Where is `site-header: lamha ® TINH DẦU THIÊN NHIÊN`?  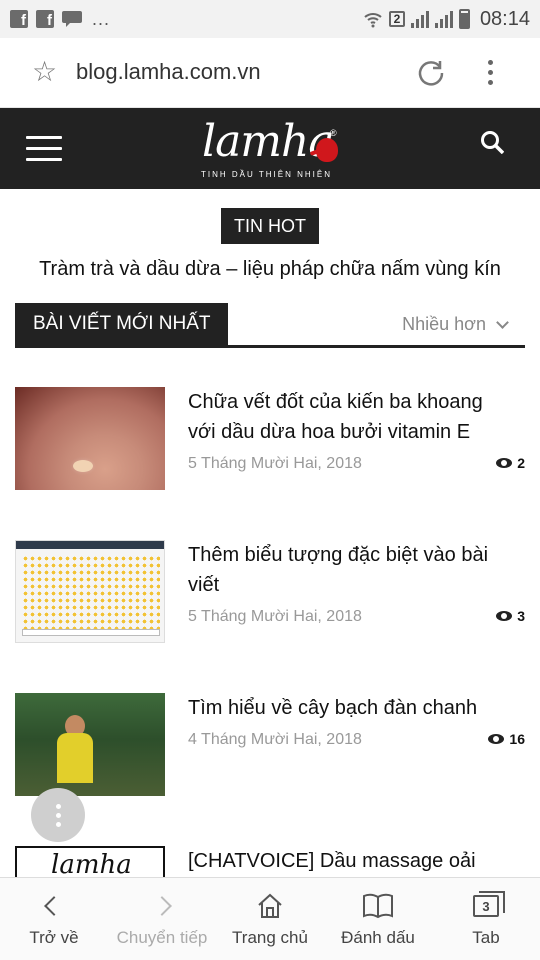
site-header: lamha ® TINH DẦU THIÊN NHIÊN is located at coordinates (270, 148).